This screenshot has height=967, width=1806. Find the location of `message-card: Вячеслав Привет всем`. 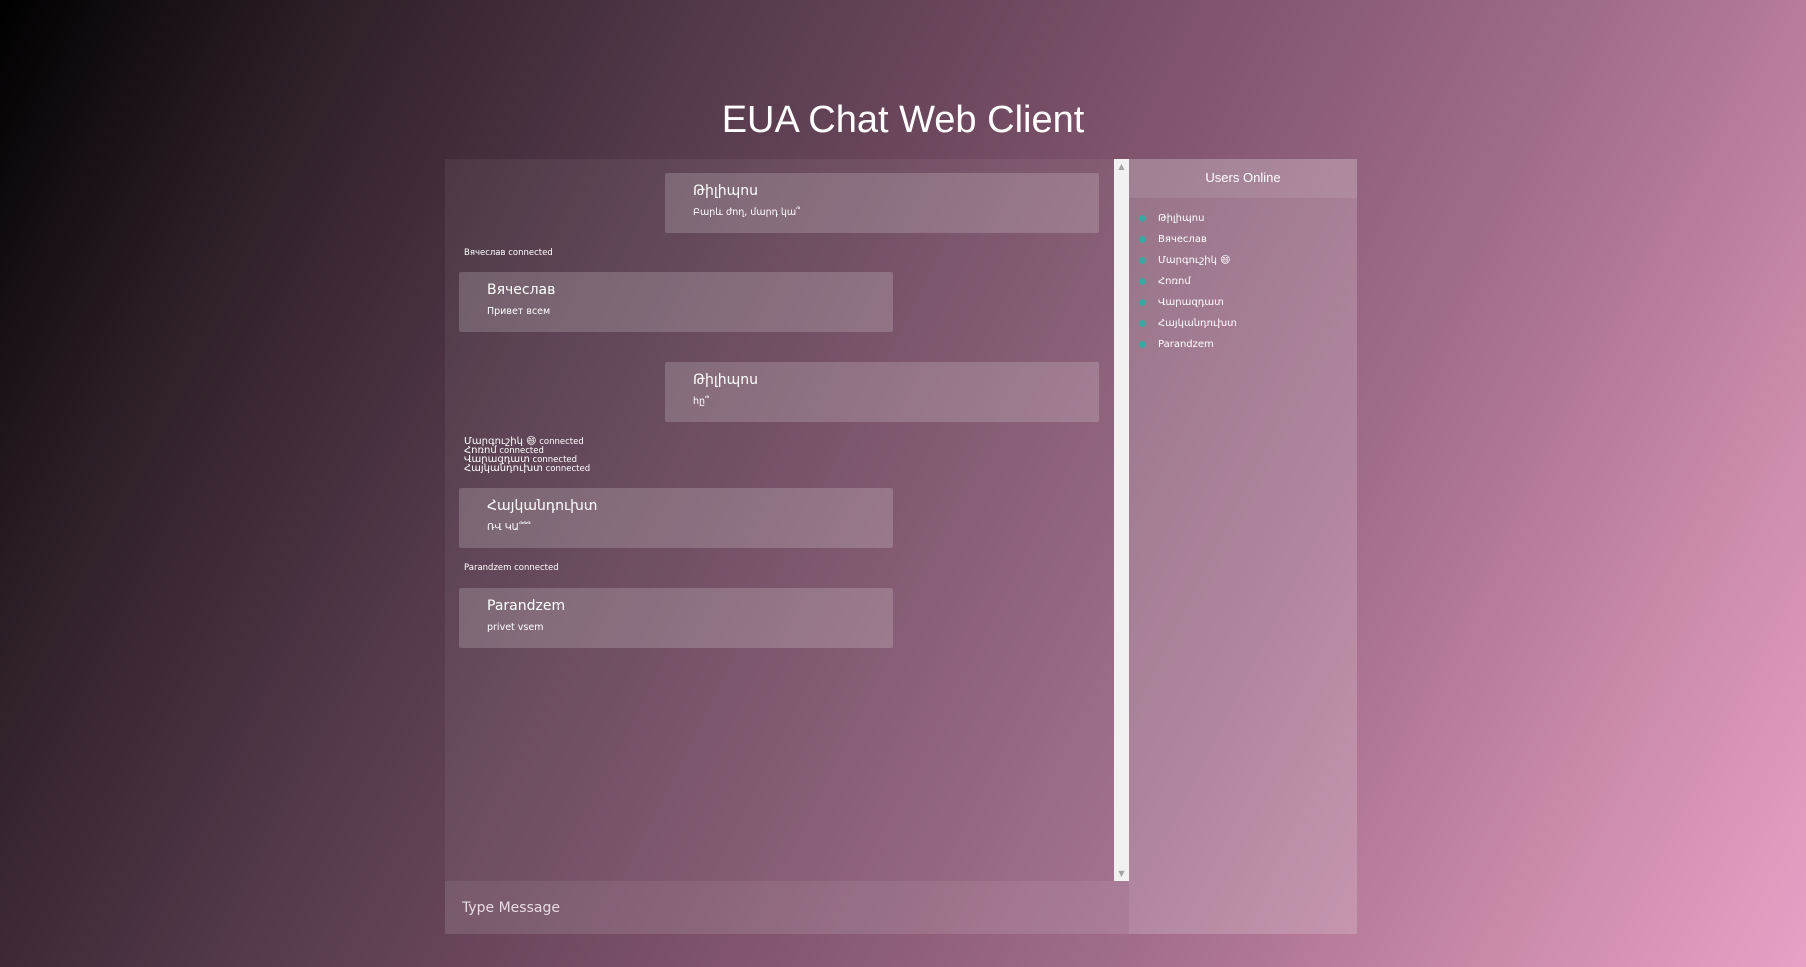

message-card: Вячеслав Привет всем is located at coordinates (676, 302).